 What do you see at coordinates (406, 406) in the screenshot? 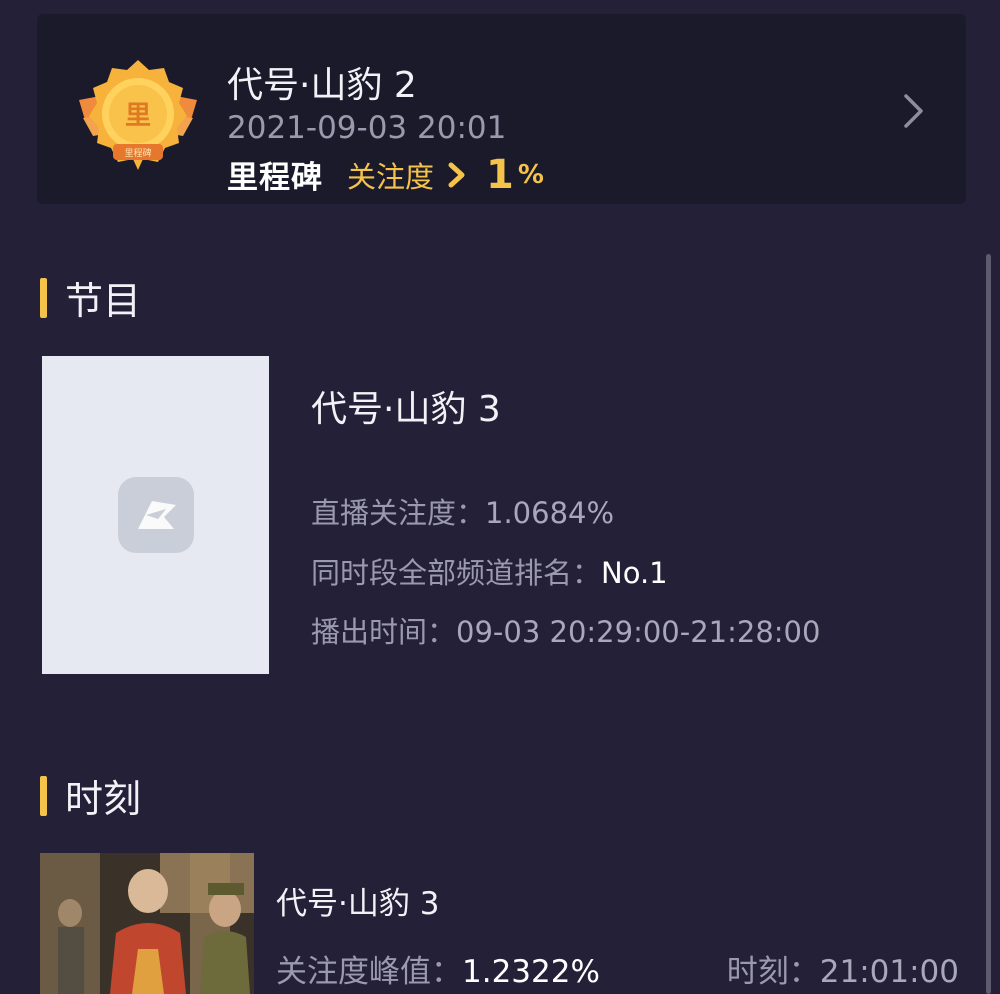
I see `program-title: 代号·山豹 3` at bounding box center [406, 406].